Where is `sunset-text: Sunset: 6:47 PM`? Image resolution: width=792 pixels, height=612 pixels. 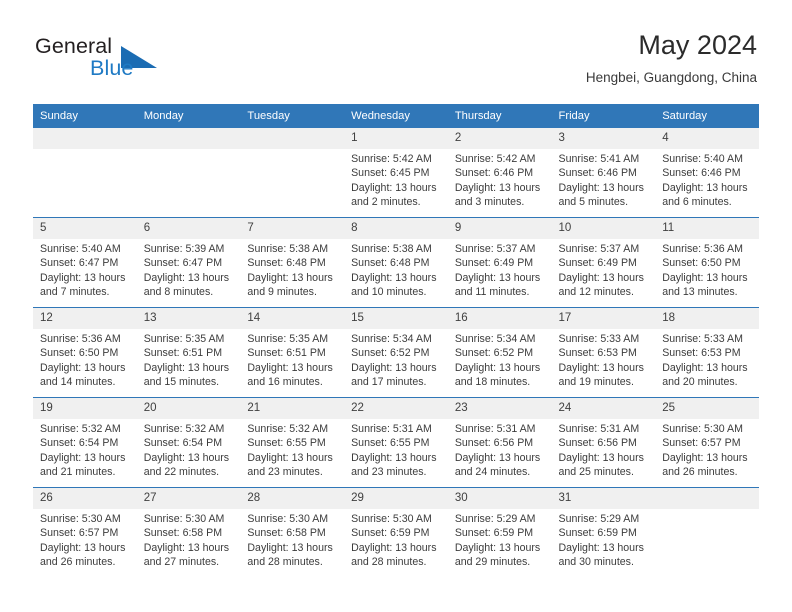 sunset-text: Sunset: 6:47 PM is located at coordinates (79, 263).